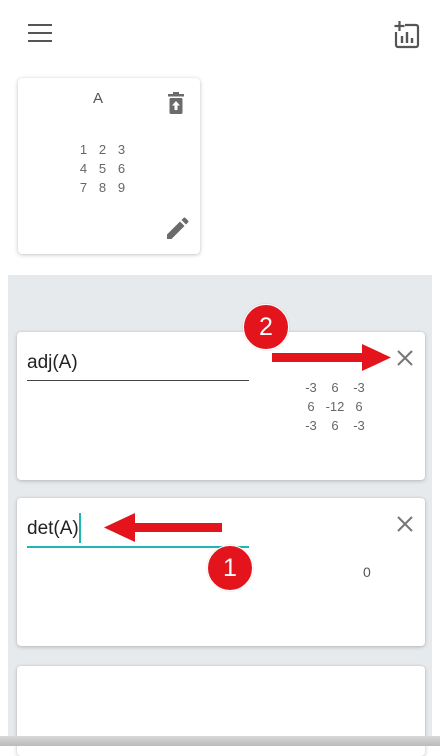  What do you see at coordinates (121, 187) in the screenshot?
I see `matrix-cell: 9` at bounding box center [121, 187].